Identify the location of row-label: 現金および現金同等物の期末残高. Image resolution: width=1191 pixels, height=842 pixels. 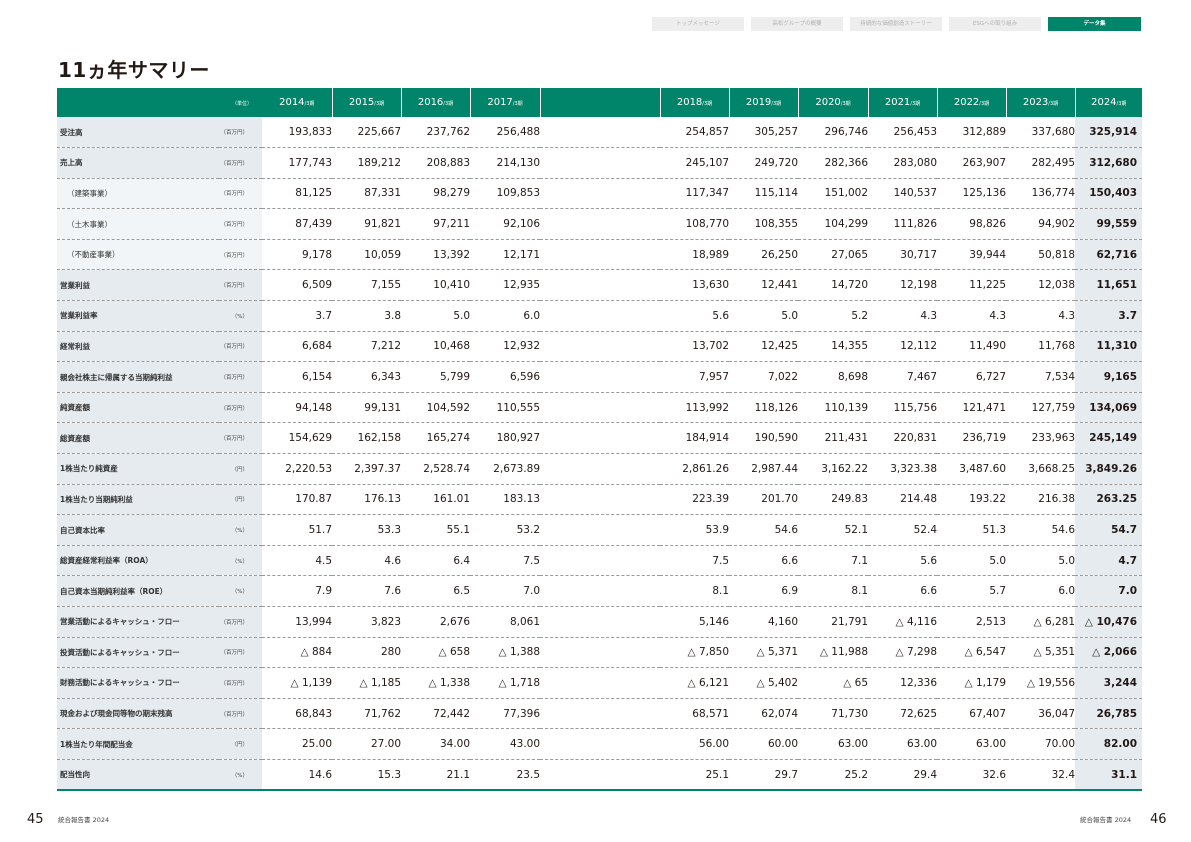
(138, 714).